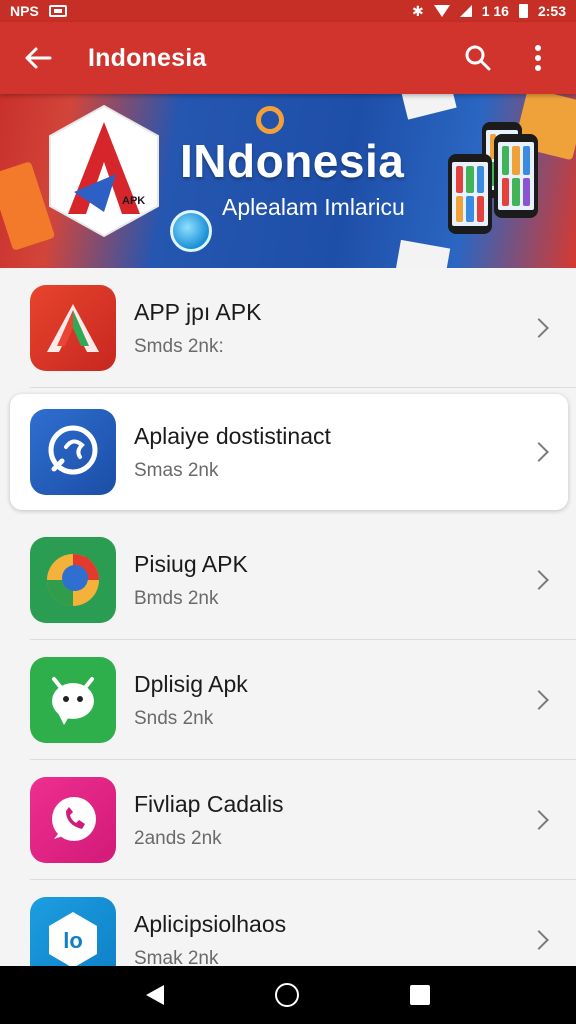 The image size is (576, 1024). Describe the element at coordinates (176, 470) in the screenshot. I see `app-subtitle: Smas 2nk` at that location.